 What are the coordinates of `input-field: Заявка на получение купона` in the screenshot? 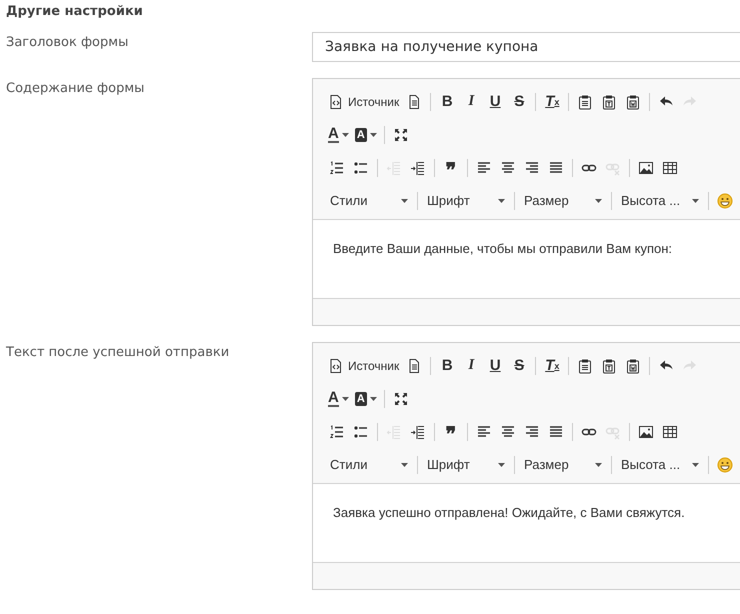 It's located at (526, 47).